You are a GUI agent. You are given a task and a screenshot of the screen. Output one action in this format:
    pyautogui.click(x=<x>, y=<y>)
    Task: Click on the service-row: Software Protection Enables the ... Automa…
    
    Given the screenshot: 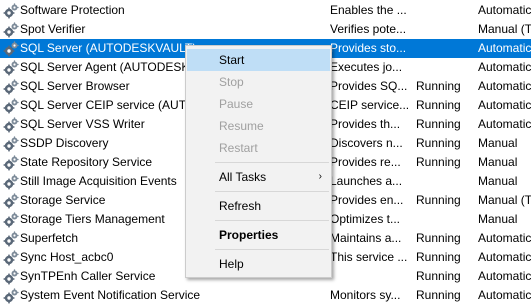 What is the action you would take?
    pyautogui.click(x=265, y=10)
    